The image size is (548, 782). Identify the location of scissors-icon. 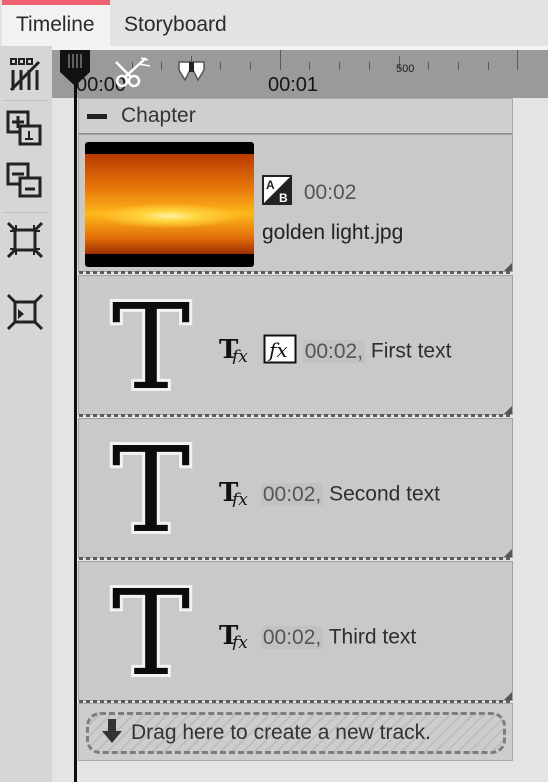
(134, 74).